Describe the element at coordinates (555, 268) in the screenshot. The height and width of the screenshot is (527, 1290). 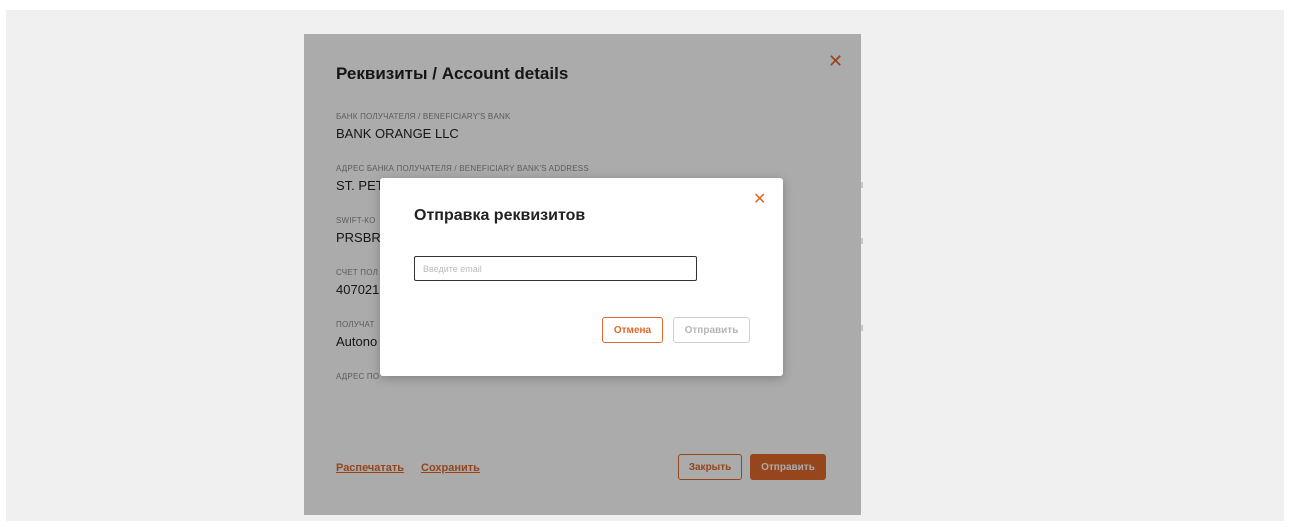
I see `email-input` at that location.